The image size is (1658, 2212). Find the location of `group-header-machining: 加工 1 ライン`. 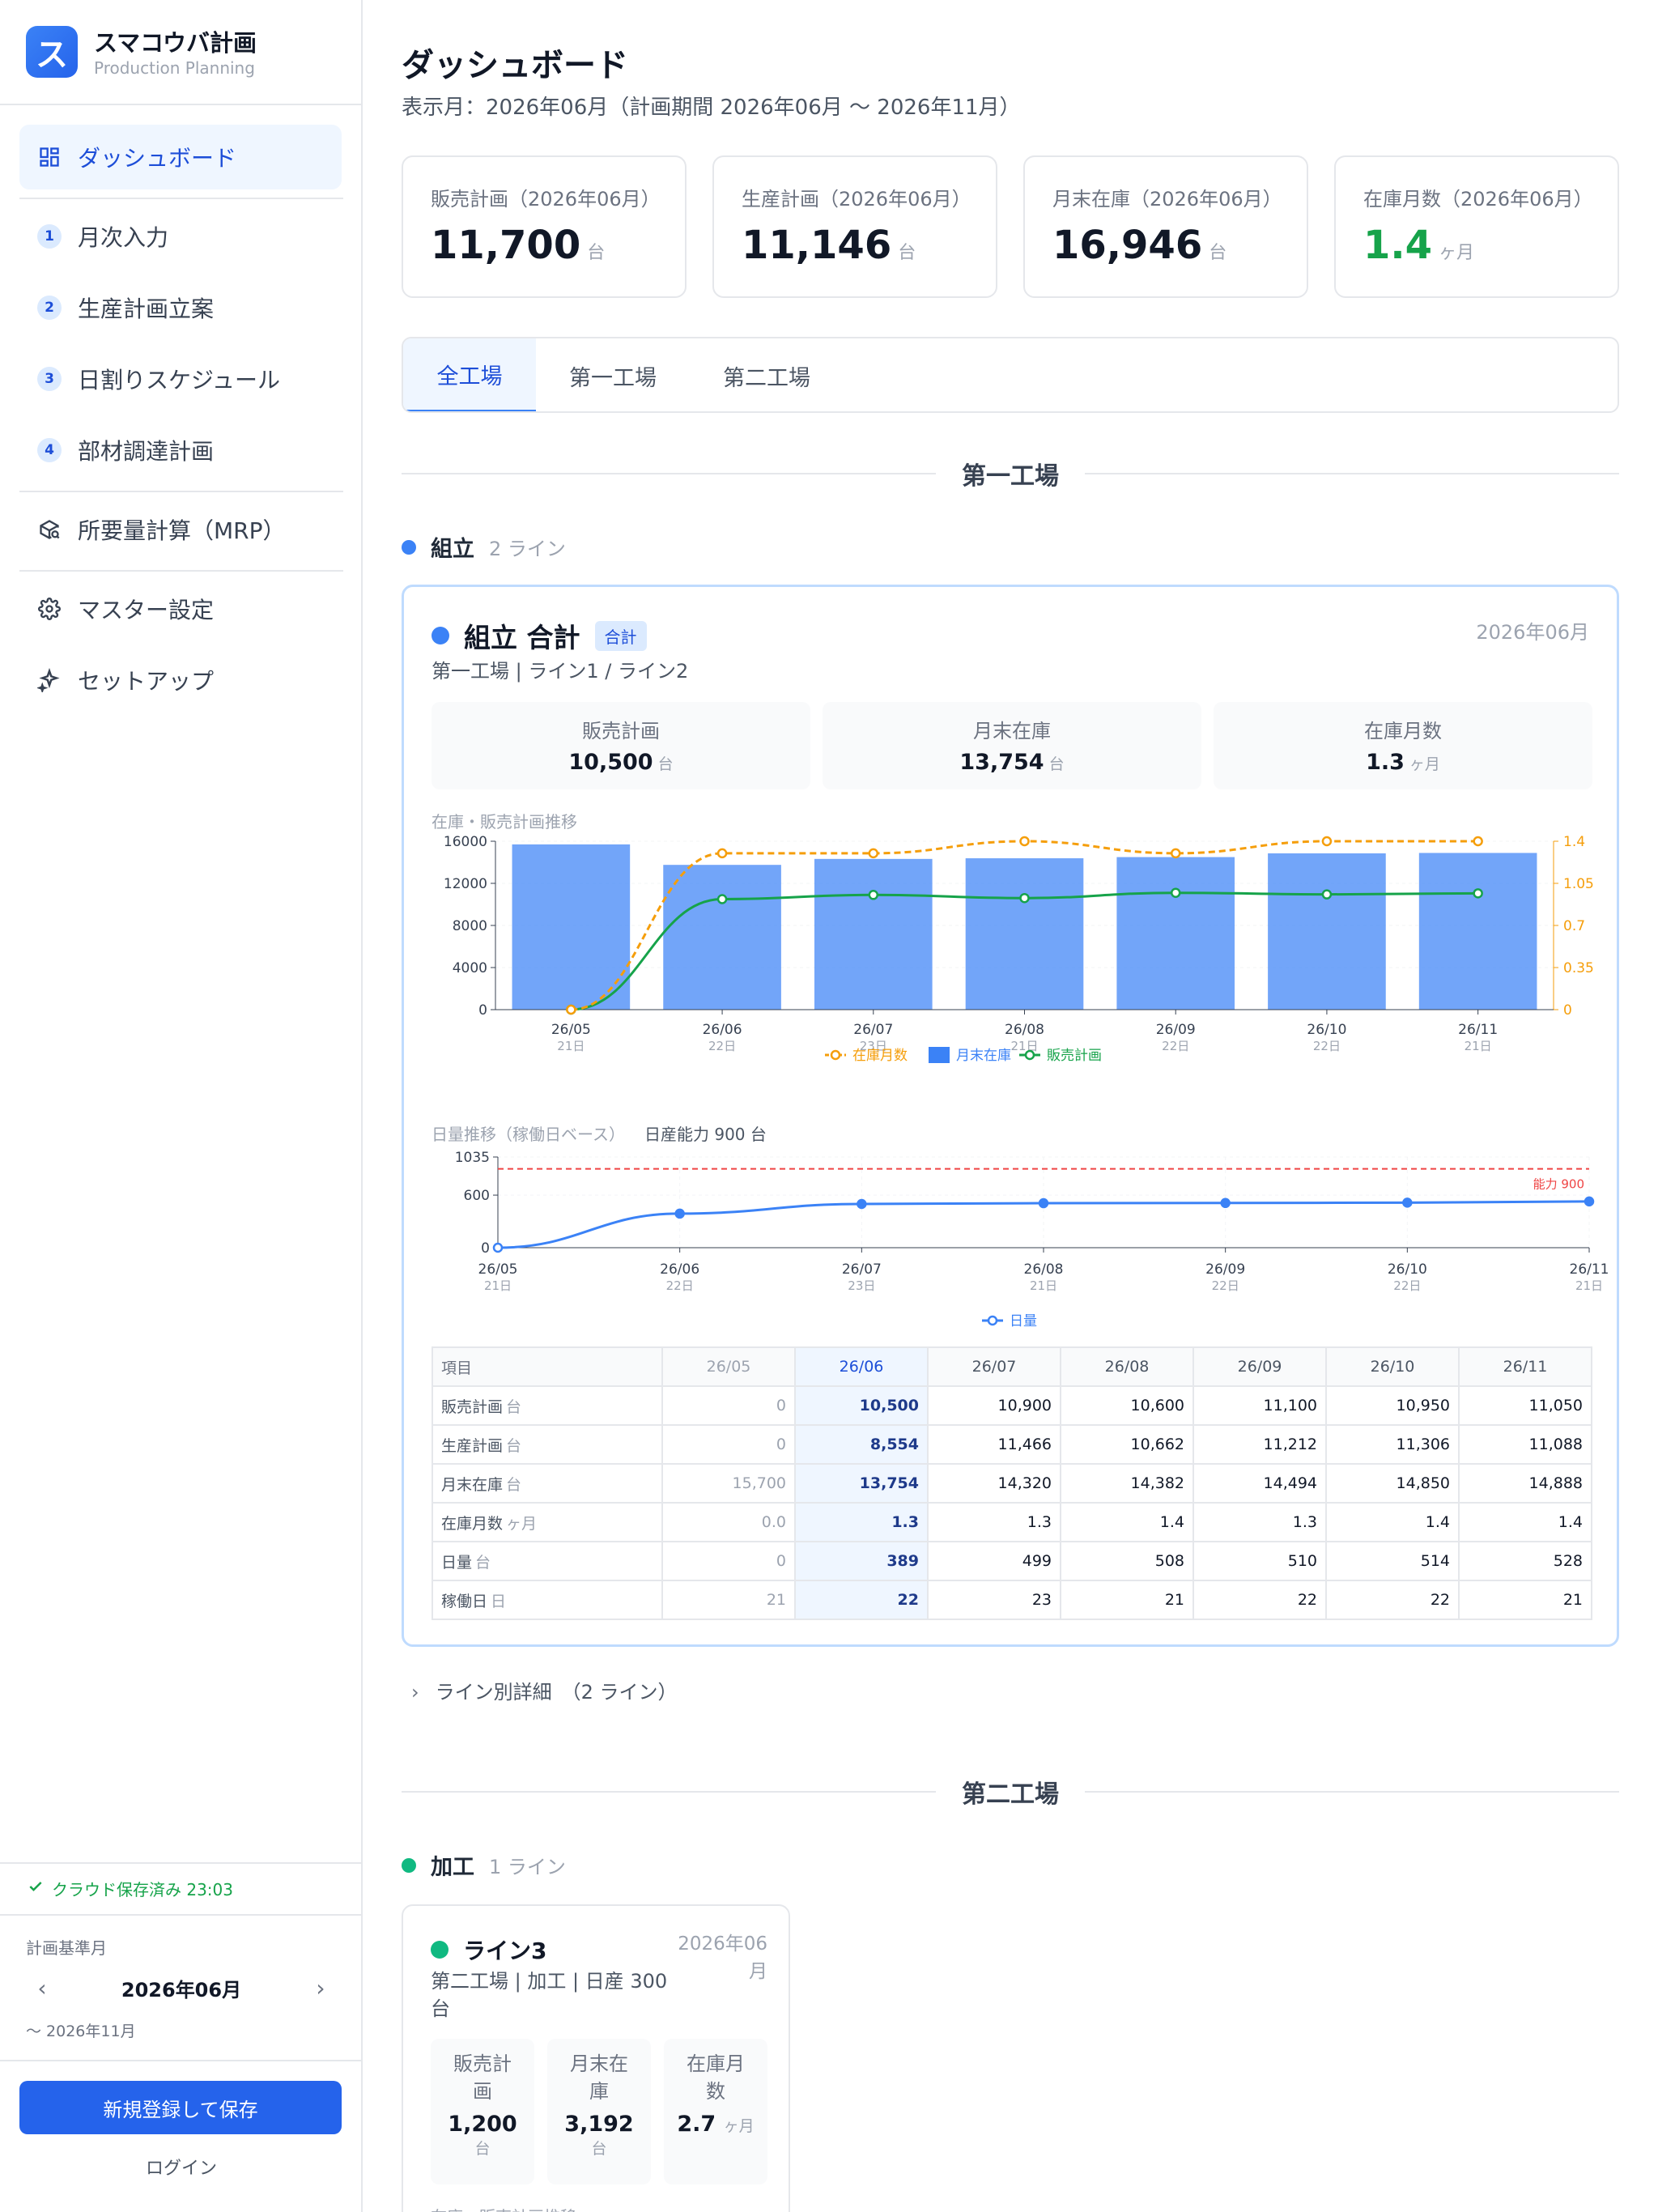

group-header-machining: 加工 1 ライン is located at coordinates (484, 1865).